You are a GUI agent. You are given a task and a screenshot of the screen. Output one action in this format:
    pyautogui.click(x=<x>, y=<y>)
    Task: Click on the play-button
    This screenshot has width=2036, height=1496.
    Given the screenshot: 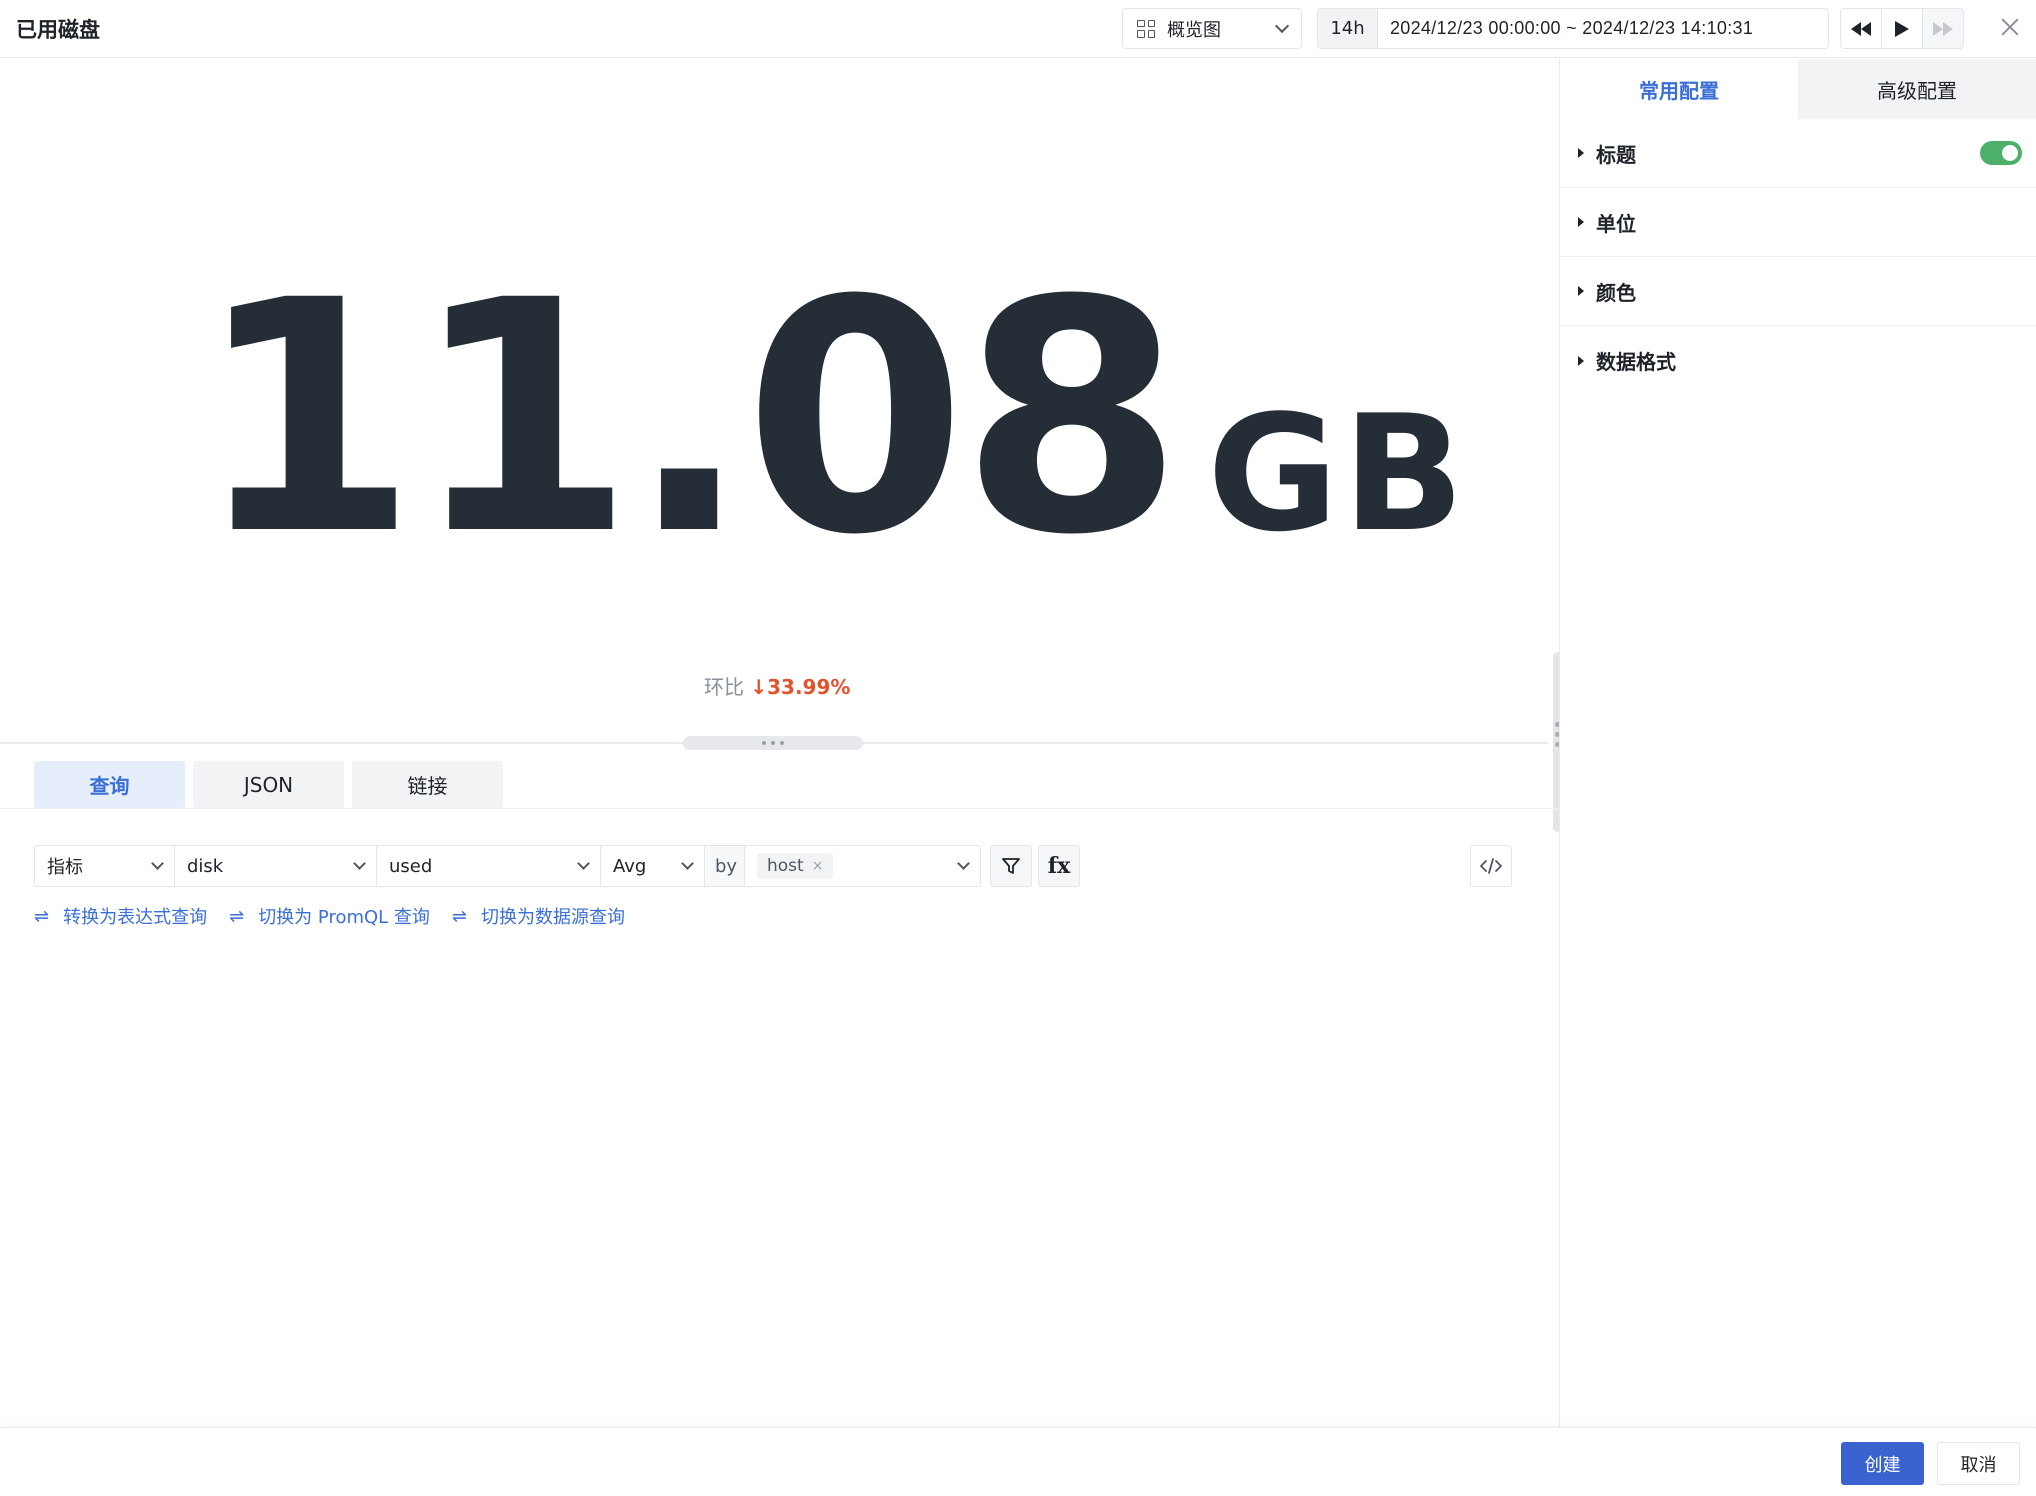 What is the action you would take?
    pyautogui.click(x=1902, y=28)
    